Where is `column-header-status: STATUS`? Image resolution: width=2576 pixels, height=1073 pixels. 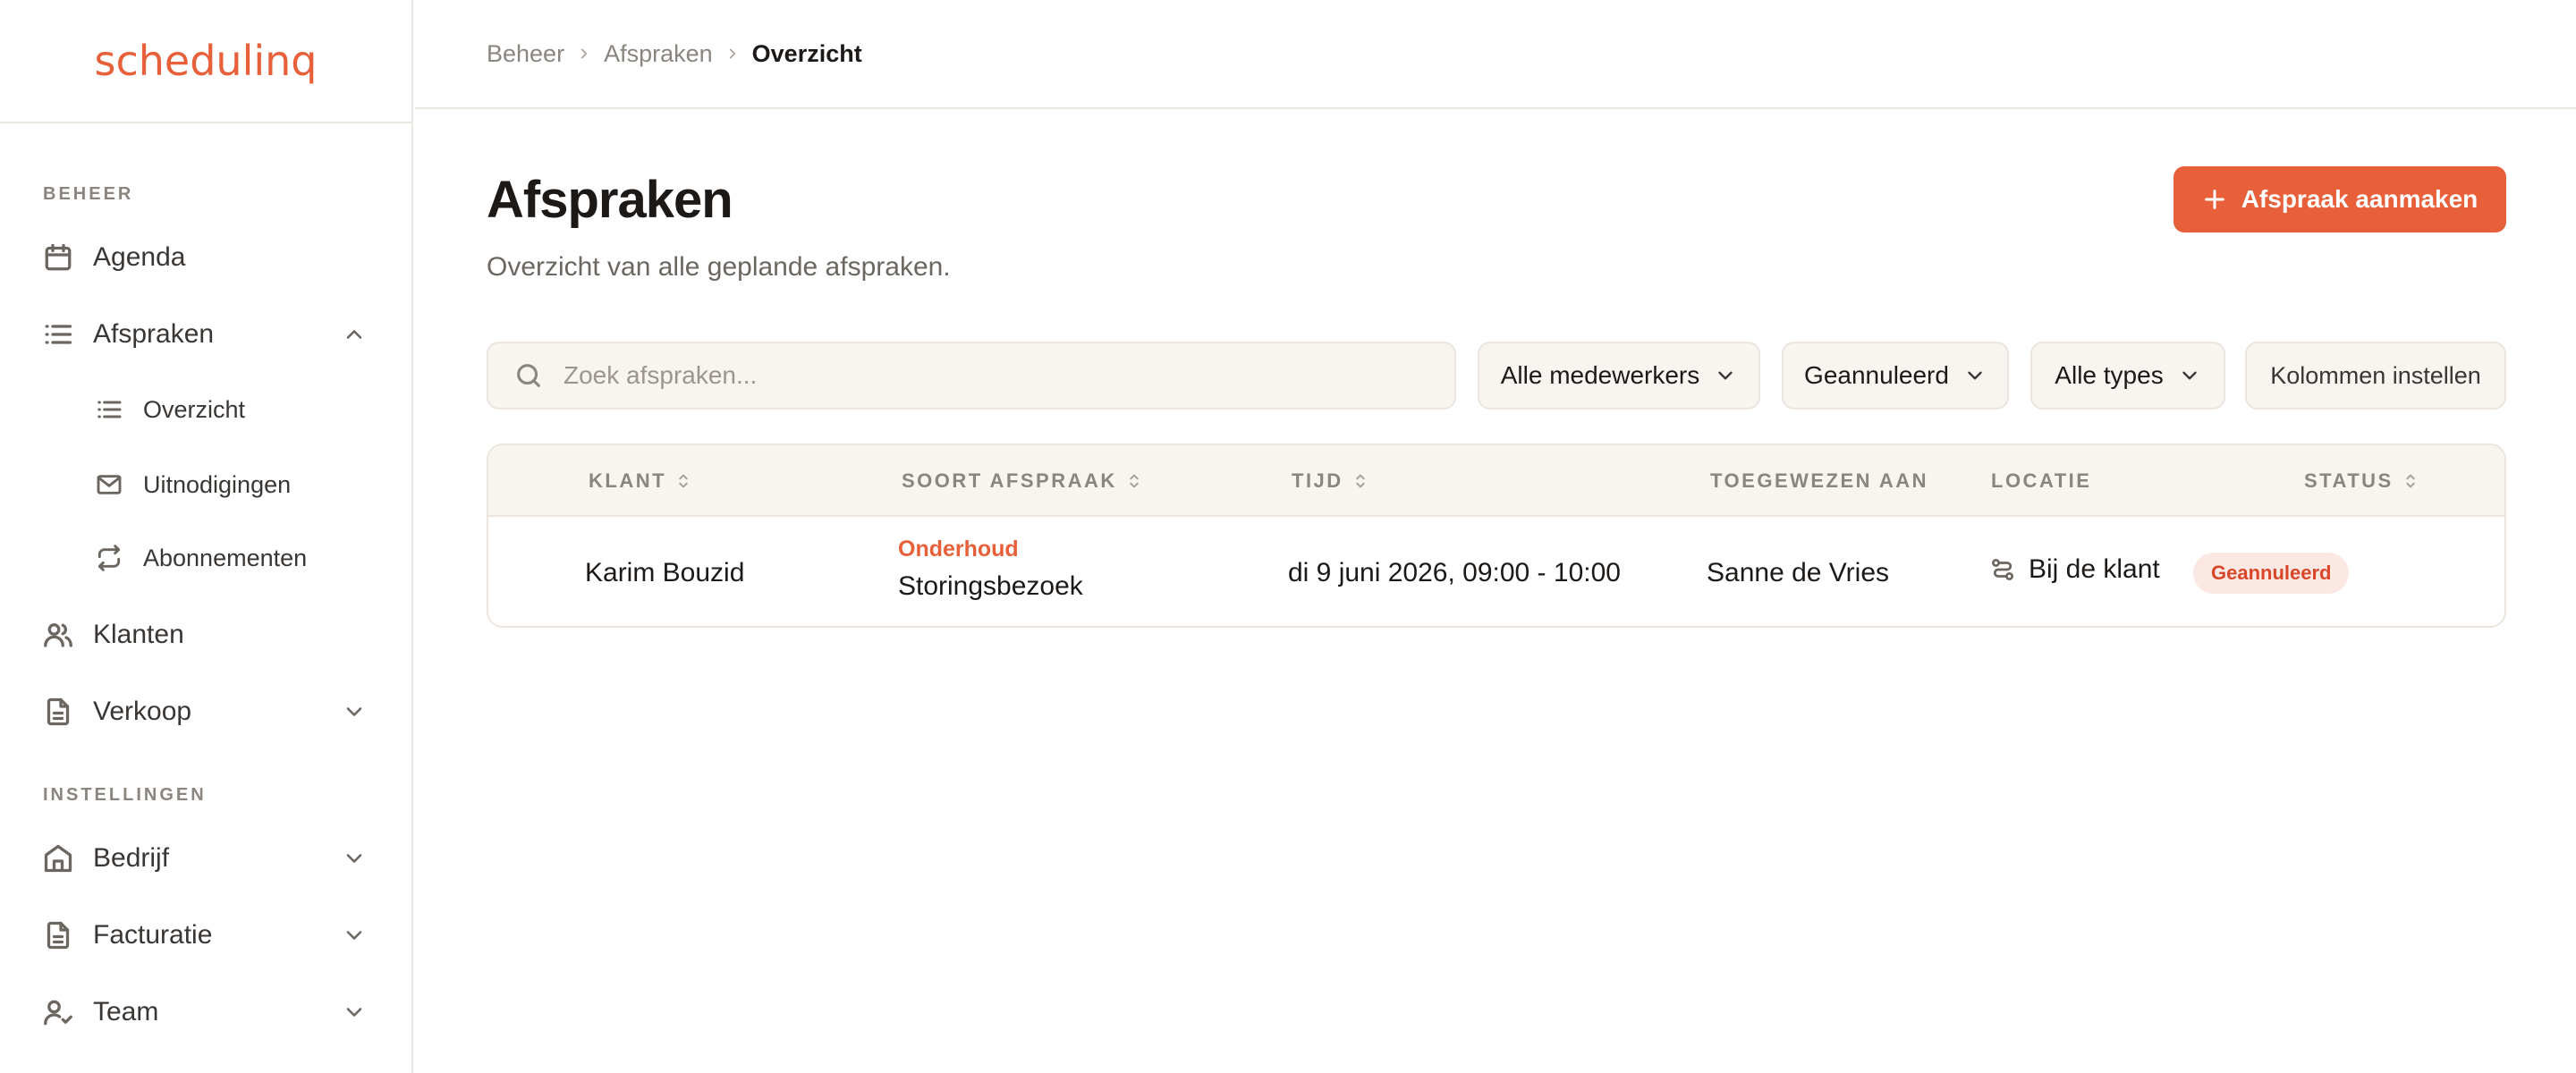
column-header-status: STATUS is located at coordinates (2362, 481).